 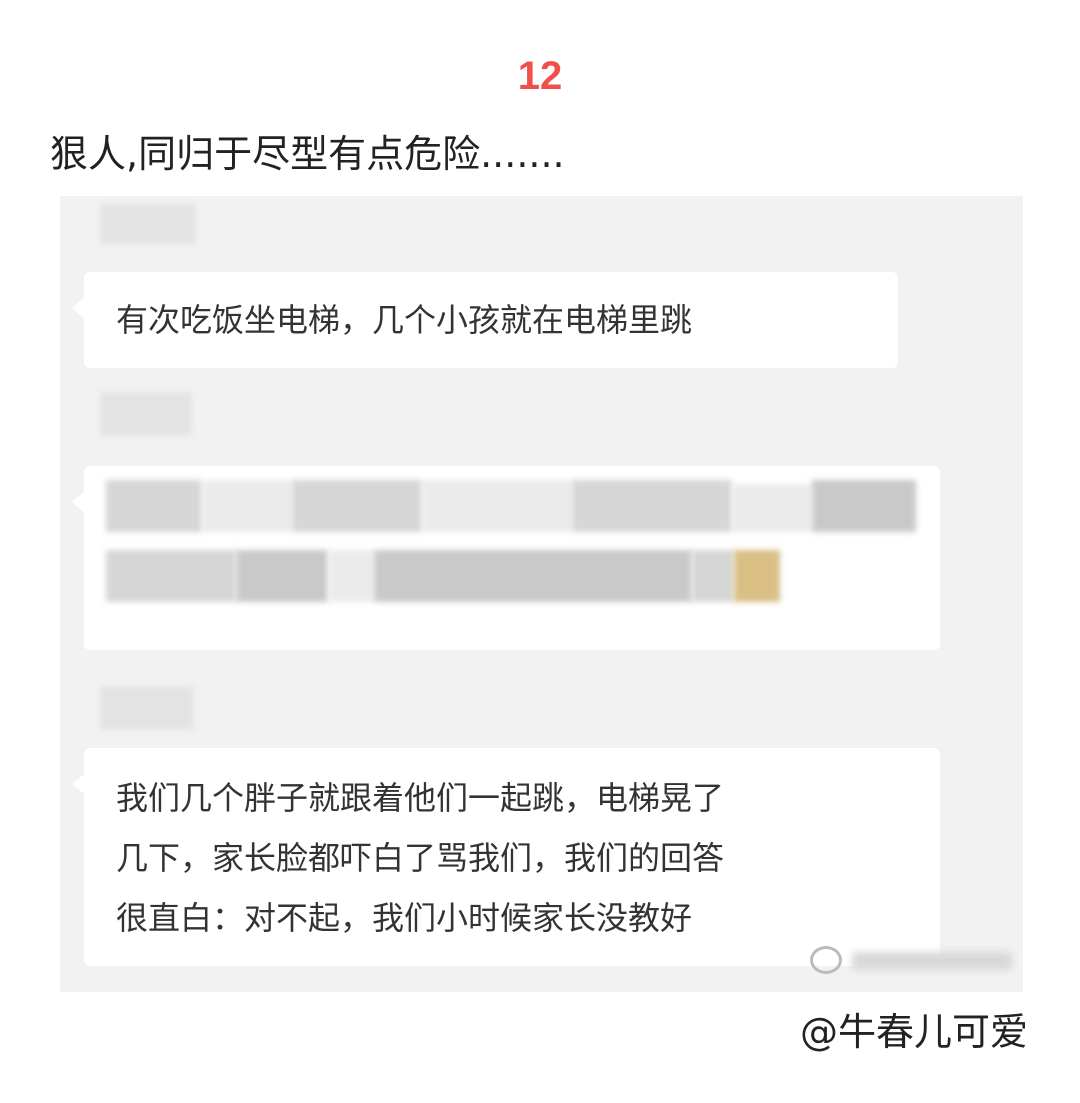 I want to click on watermark-text-blurred, so click(x=932, y=961).